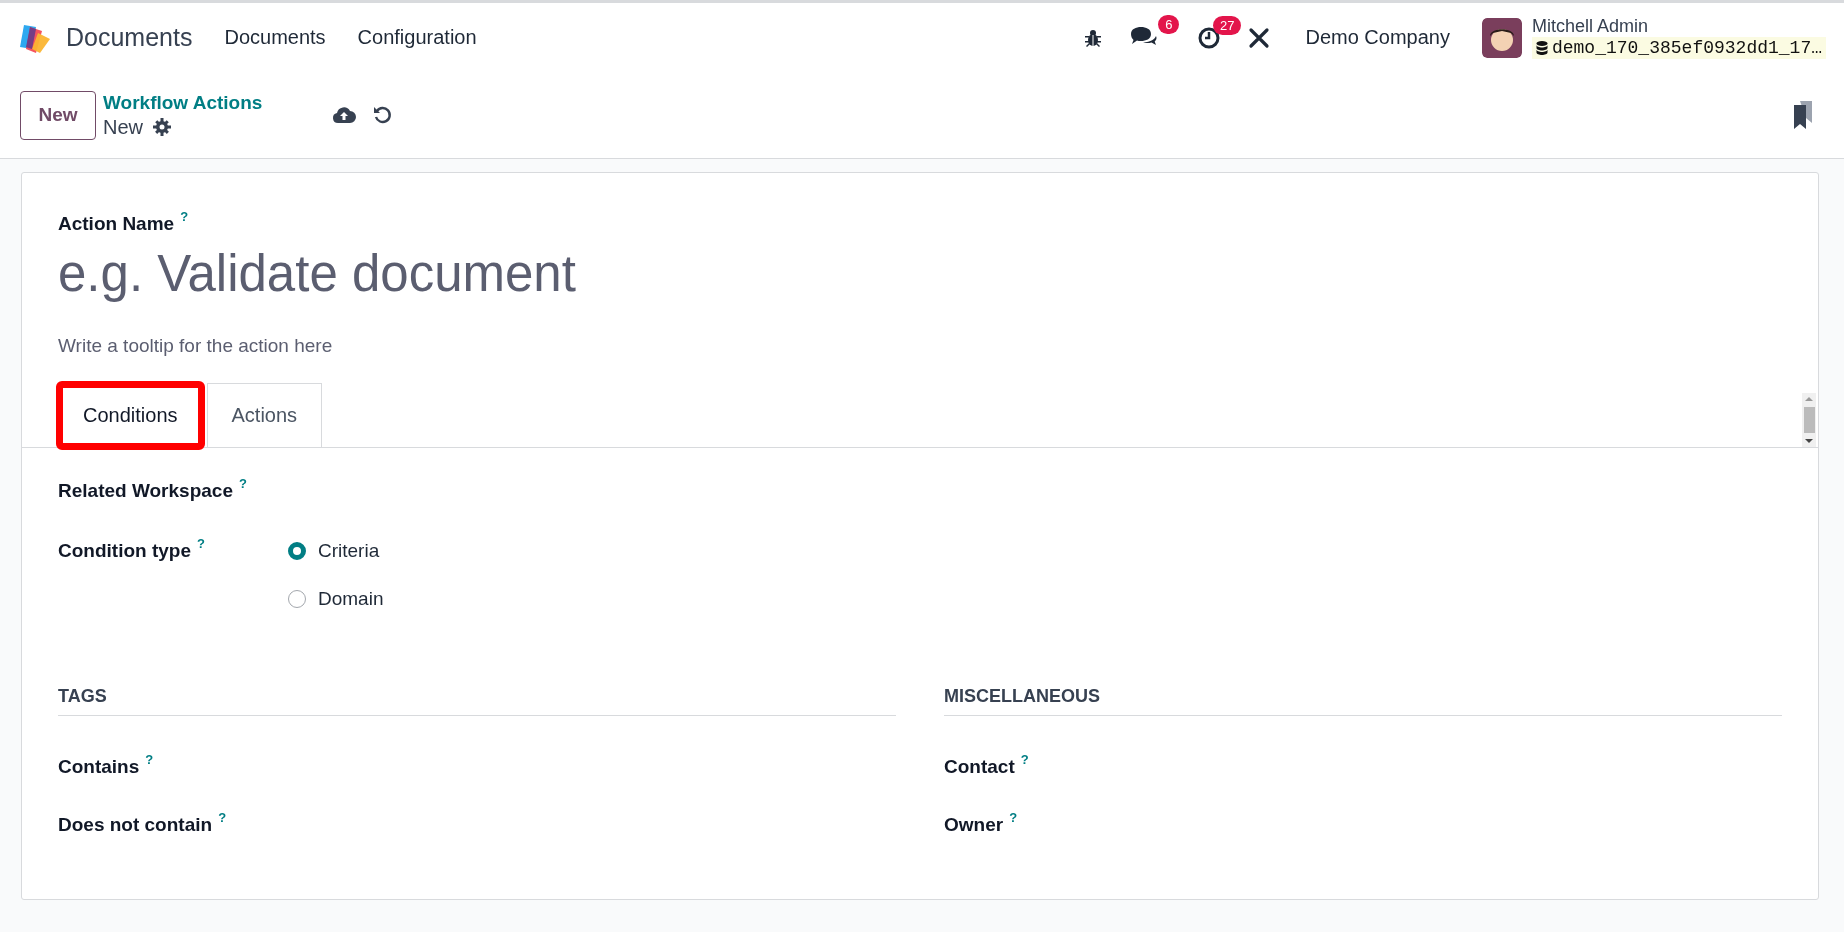 The height and width of the screenshot is (932, 1844). What do you see at coordinates (275, 37) in the screenshot?
I see `menu-item: Documents` at bounding box center [275, 37].